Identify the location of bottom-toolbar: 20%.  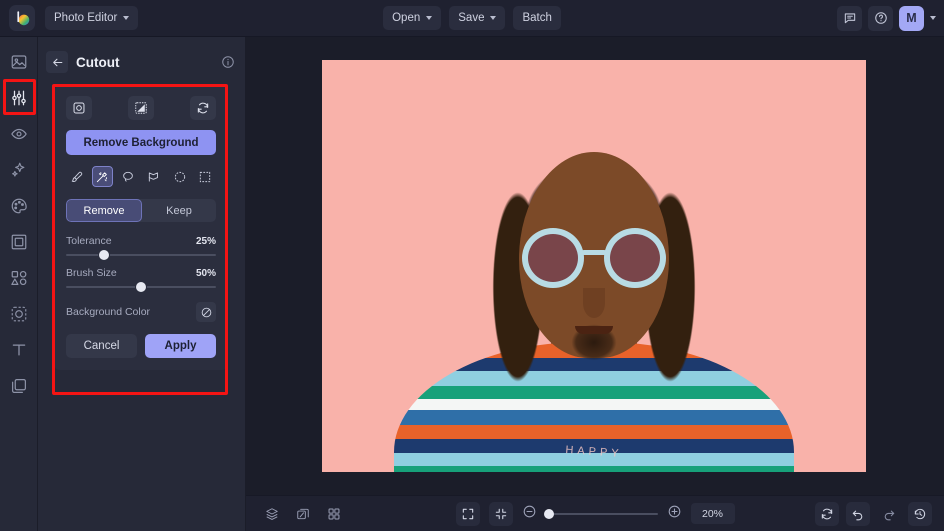
(595, 513).